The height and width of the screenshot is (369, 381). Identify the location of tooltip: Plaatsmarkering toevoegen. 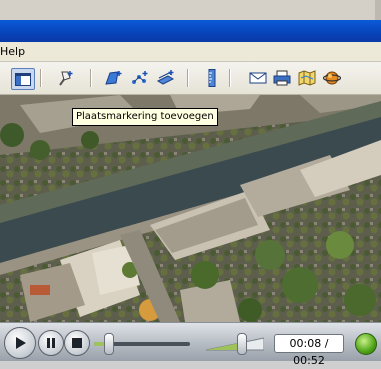
(145, 117).